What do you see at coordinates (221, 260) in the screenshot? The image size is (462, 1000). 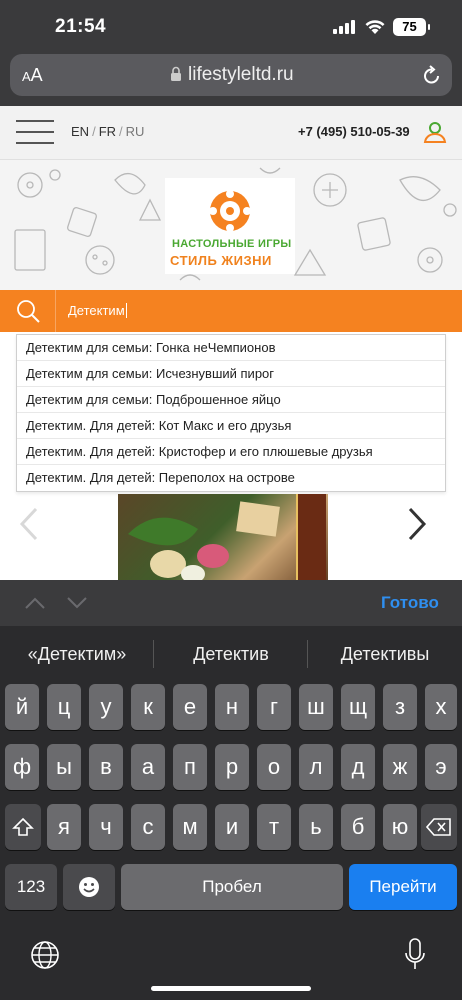 I see `logo-line-2: СТИЛЬ ЖИЗНИ` at bounding box center [221, 260].